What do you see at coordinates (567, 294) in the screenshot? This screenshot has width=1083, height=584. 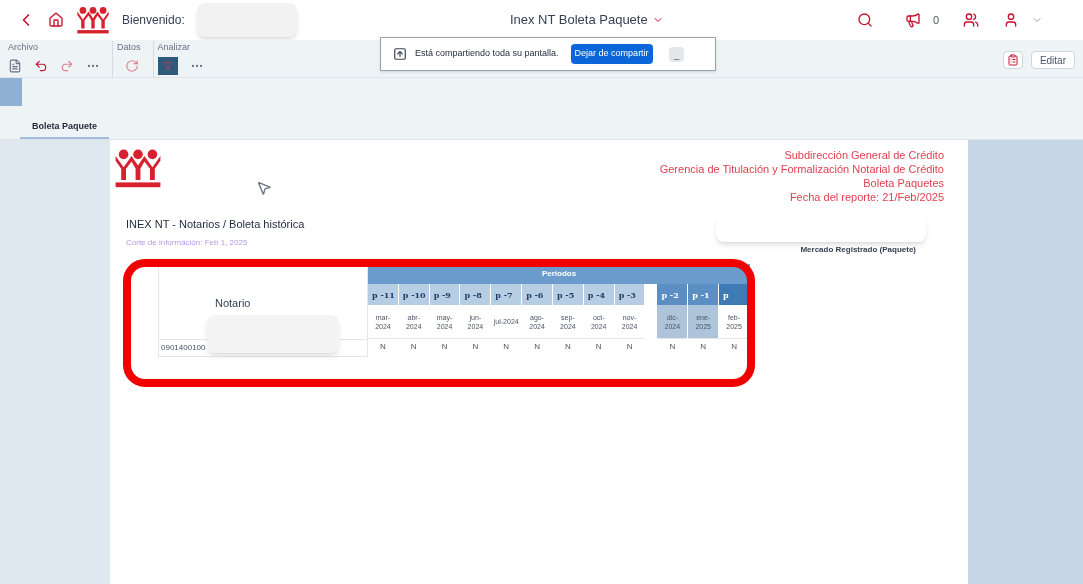 I see `period-code-cell: p -5` at bounding box center [567, 294].